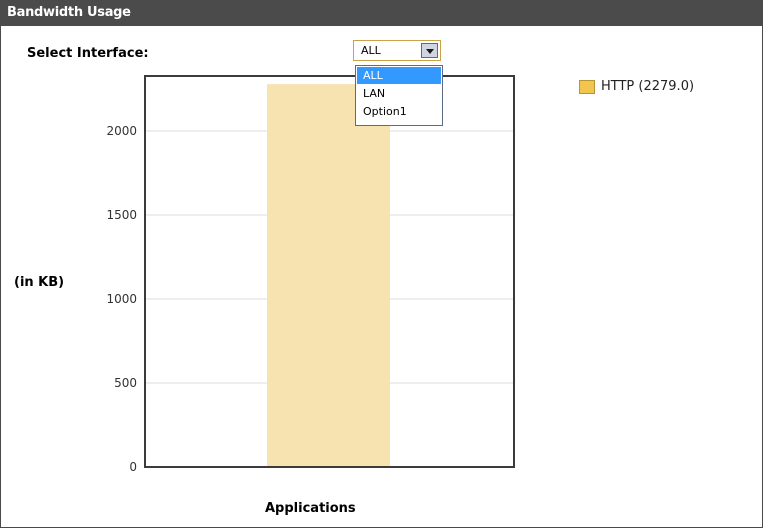  I want to click on y-tick-1000: 1000, so click(121, 299).